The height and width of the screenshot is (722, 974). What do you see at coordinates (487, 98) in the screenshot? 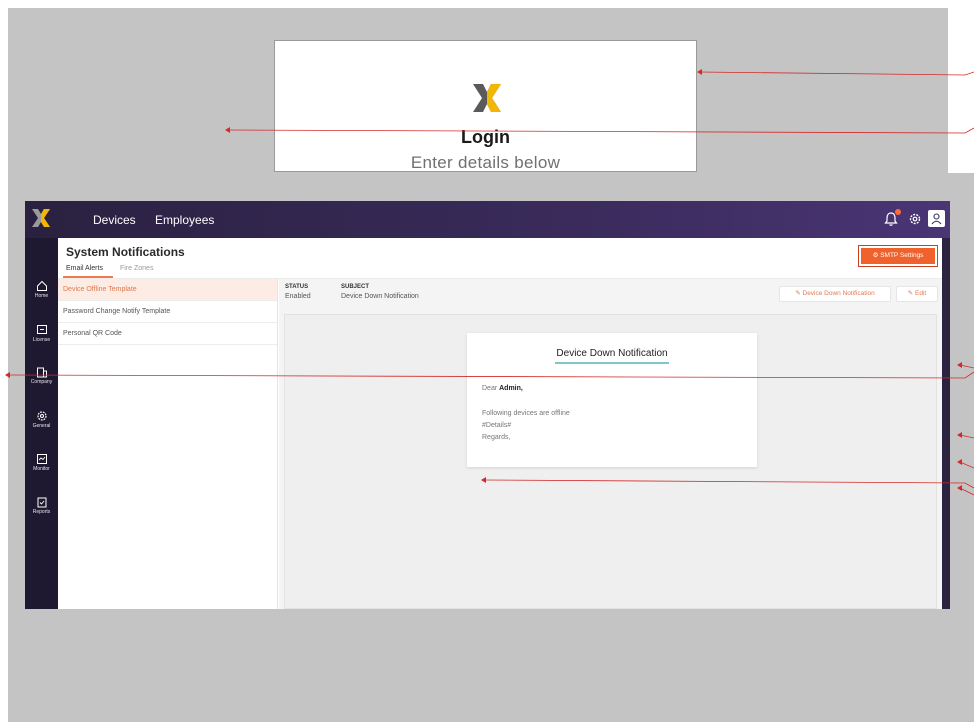
I see `brand-logo-icon` at bounding box center [487, 98].